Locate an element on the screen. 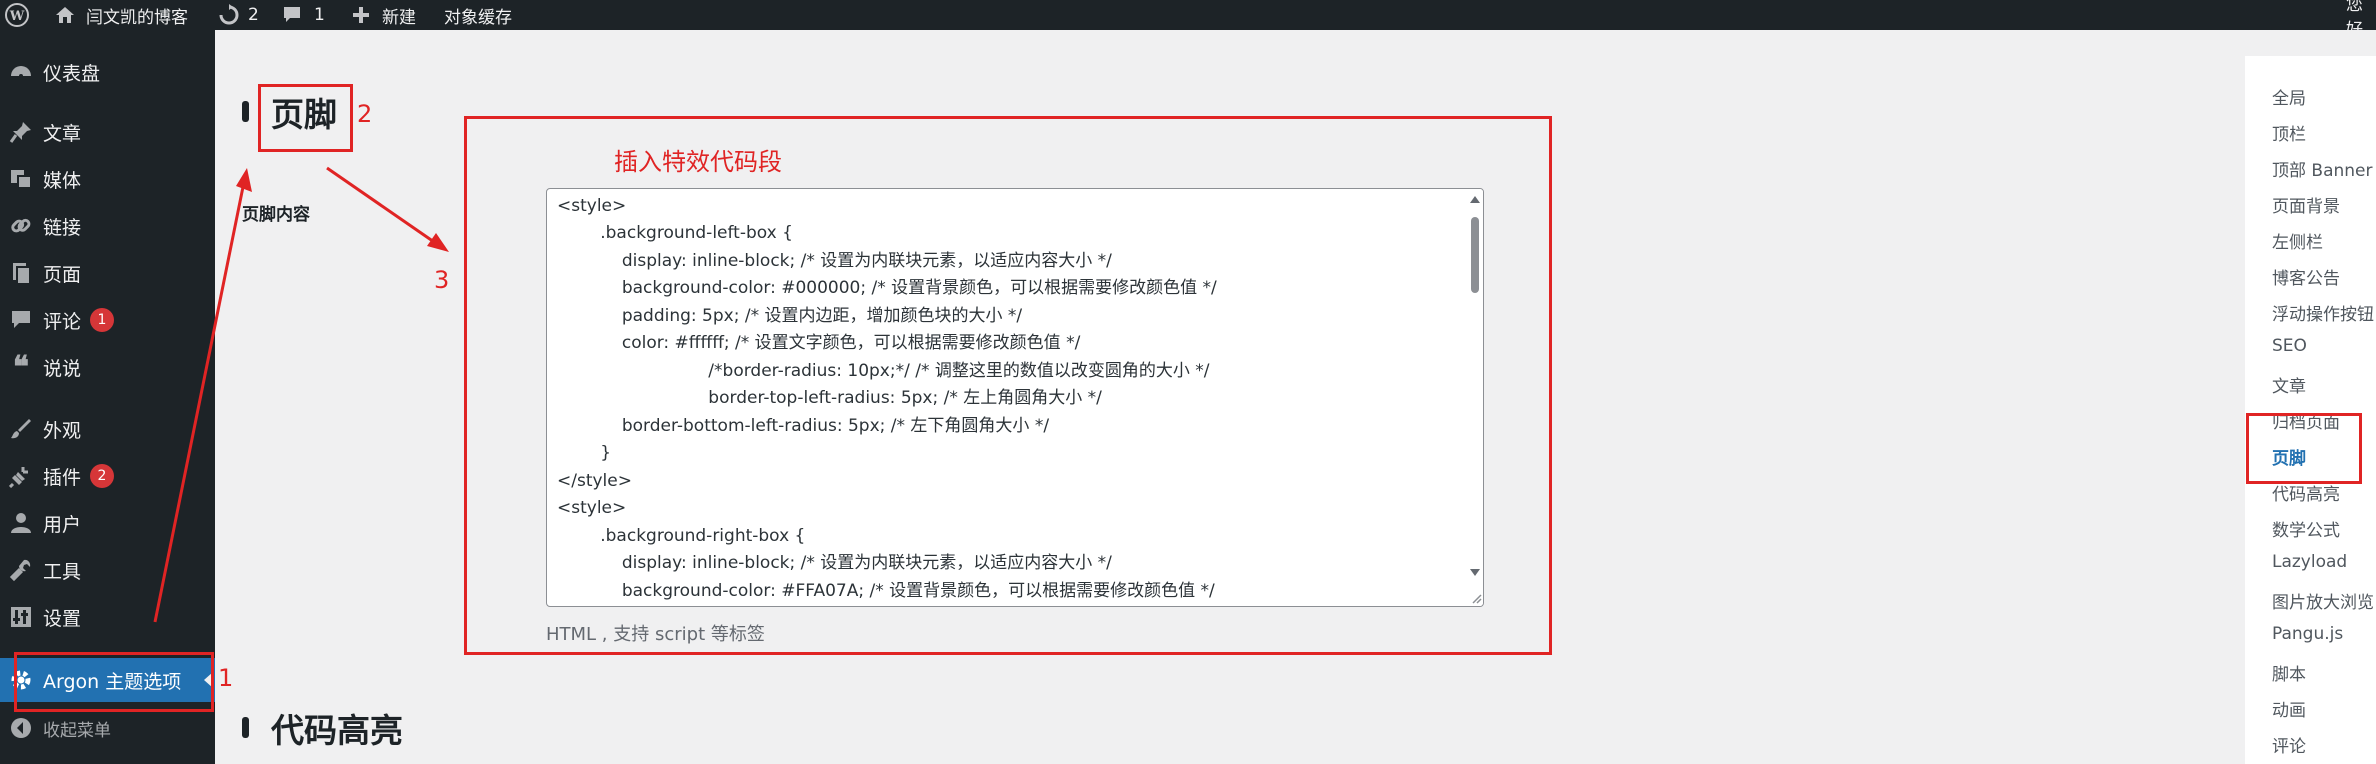 The image size is (2376, 764). annotation-arrows is located at coordinates (301, 394).